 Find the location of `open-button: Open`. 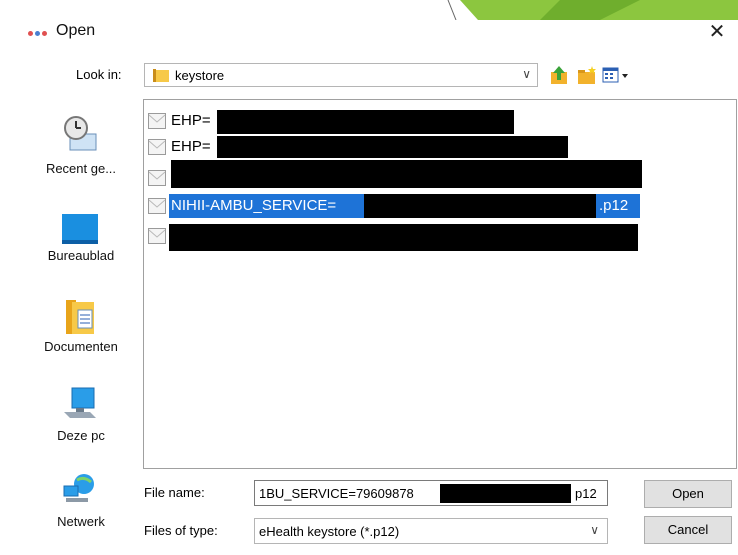

open-button: Open is located at coordinates (688, 494).